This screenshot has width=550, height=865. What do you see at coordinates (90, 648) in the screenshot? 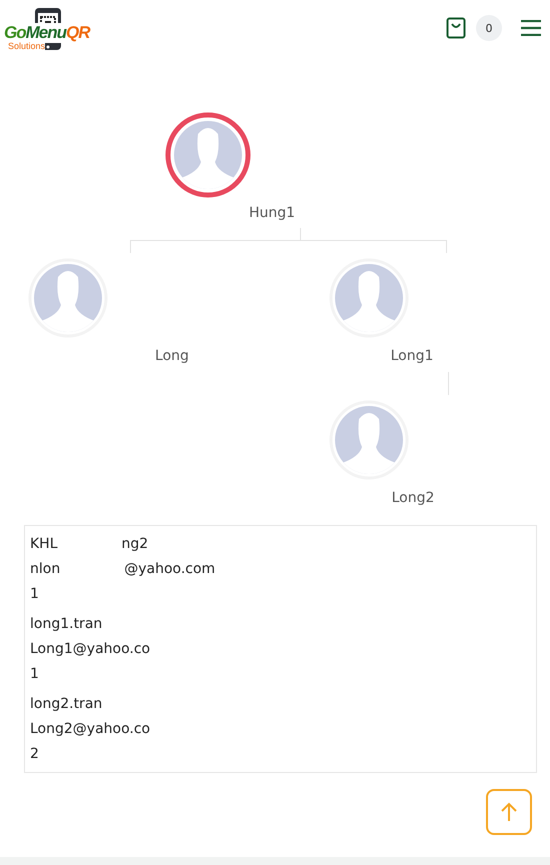
I see `detail-text: Long1@yahoo.co` at bounding box center [90, 648].